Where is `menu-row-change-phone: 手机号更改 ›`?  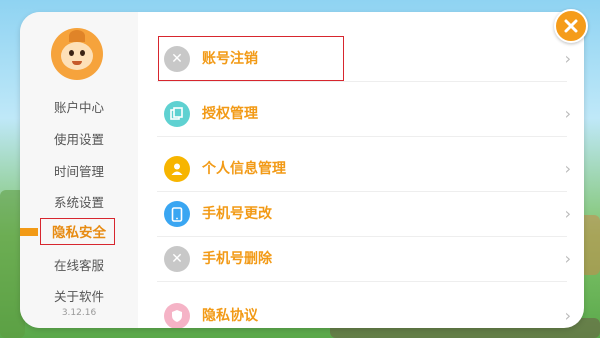
menu-row-change-phone: 手机号更改 › is located at coordinates (364, 214).